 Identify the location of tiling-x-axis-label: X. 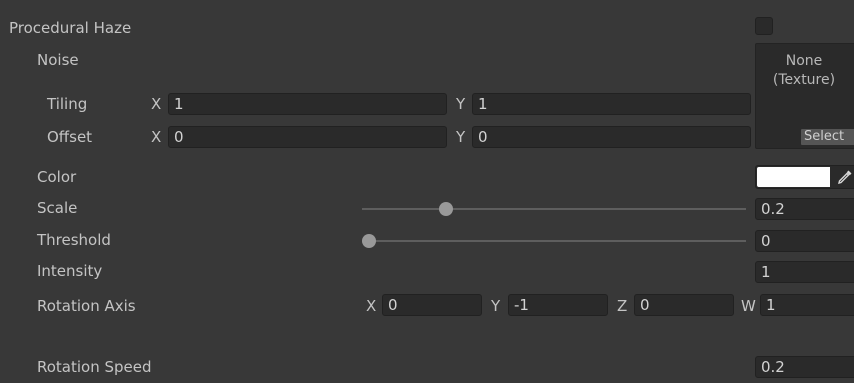
(156, 104).